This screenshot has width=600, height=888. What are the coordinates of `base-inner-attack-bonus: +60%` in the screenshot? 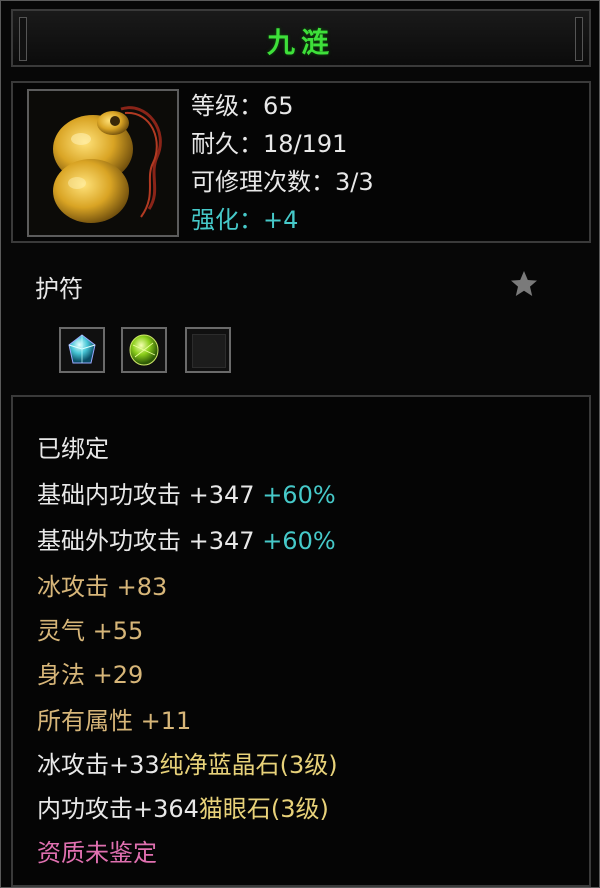 It's located at (299, 495).